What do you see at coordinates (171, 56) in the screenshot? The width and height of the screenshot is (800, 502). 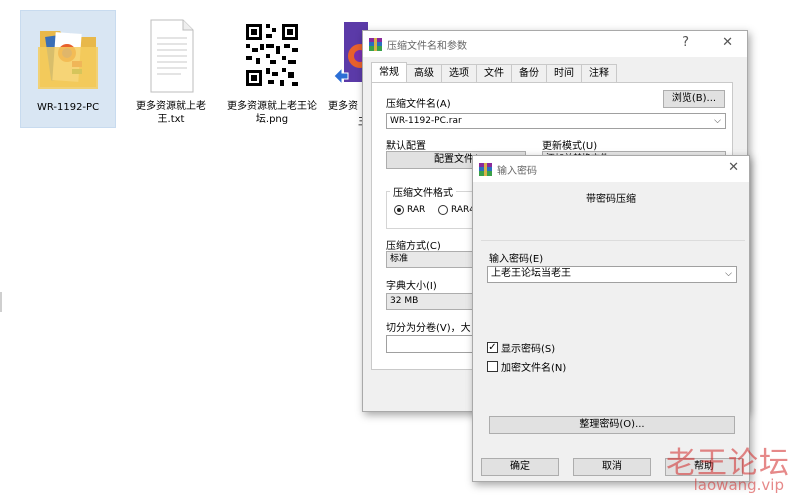 I see `text-file-icon` at bounding box center [171, 56].